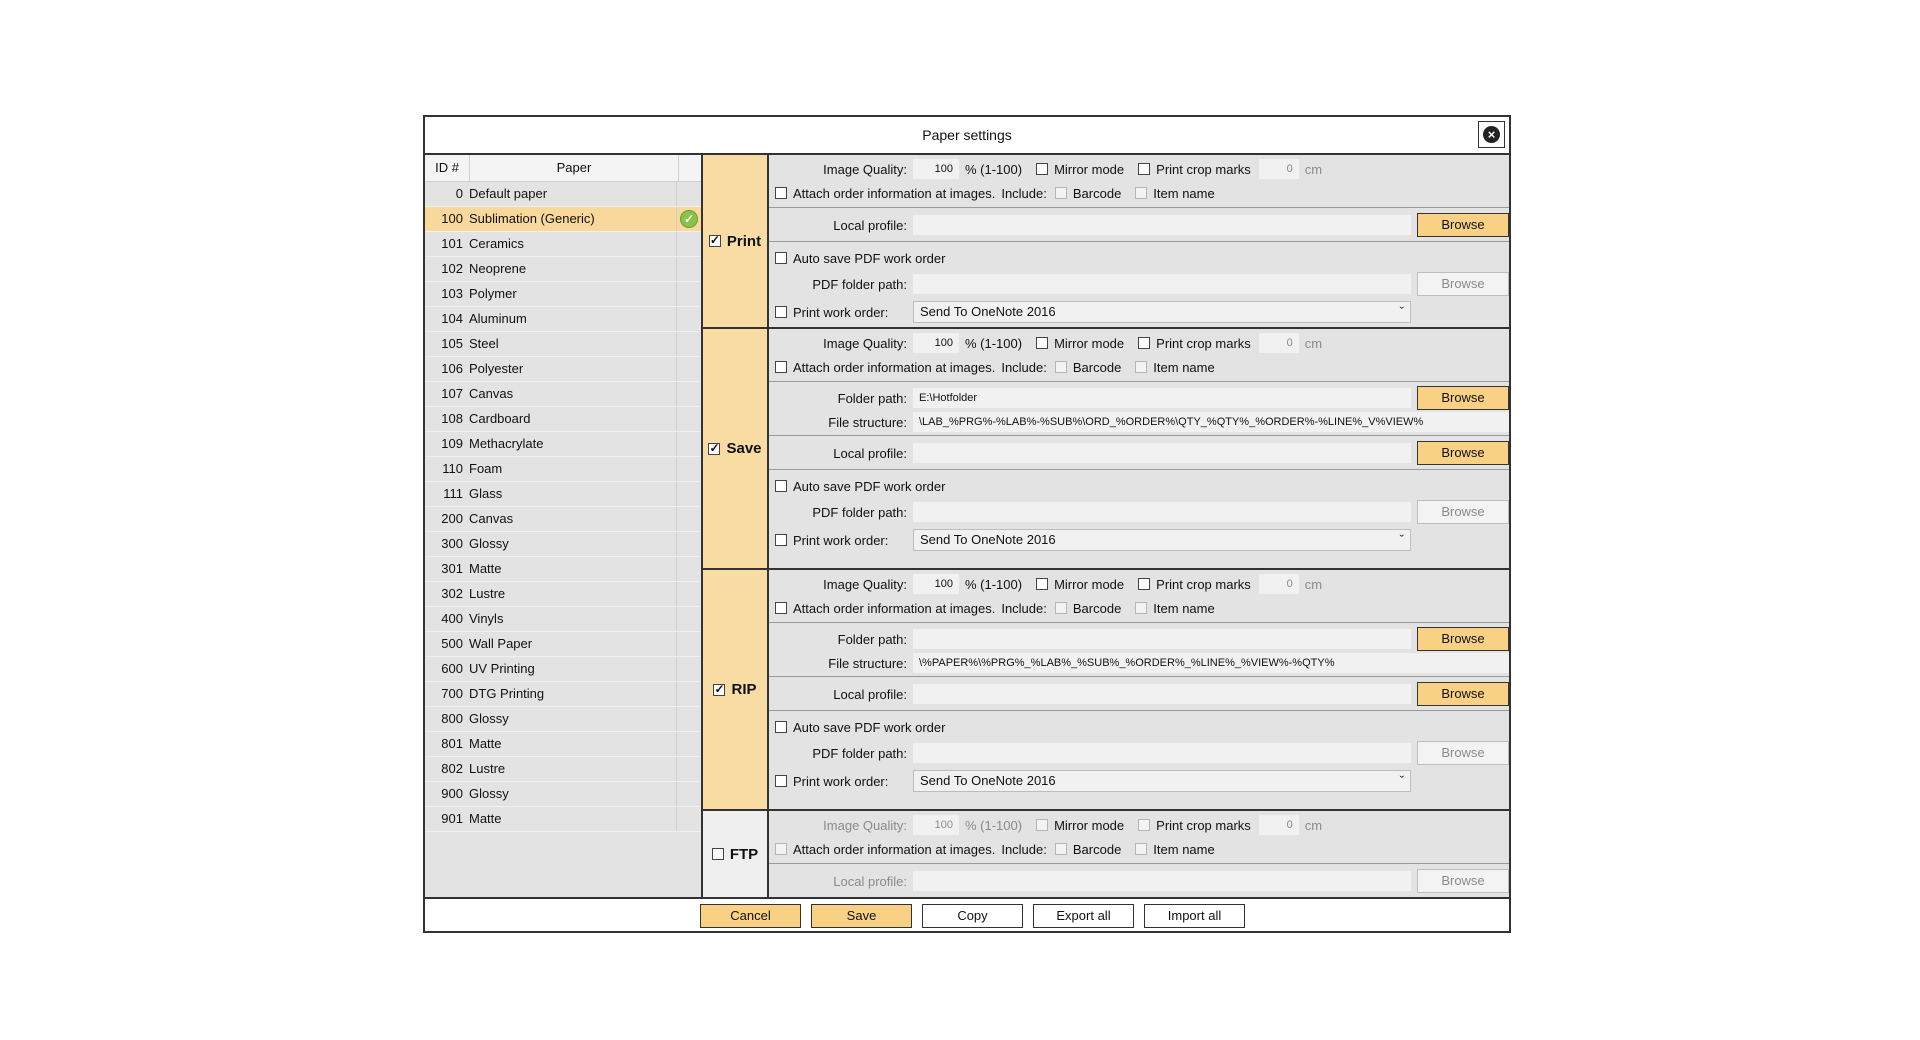 Image resolution: width=1920 pixels, height=1040 pixels. What do you see at coordinates (563, 569) in the screenshot?
I see `paper-row: 301 Matte` at bounding box center [563, 569].